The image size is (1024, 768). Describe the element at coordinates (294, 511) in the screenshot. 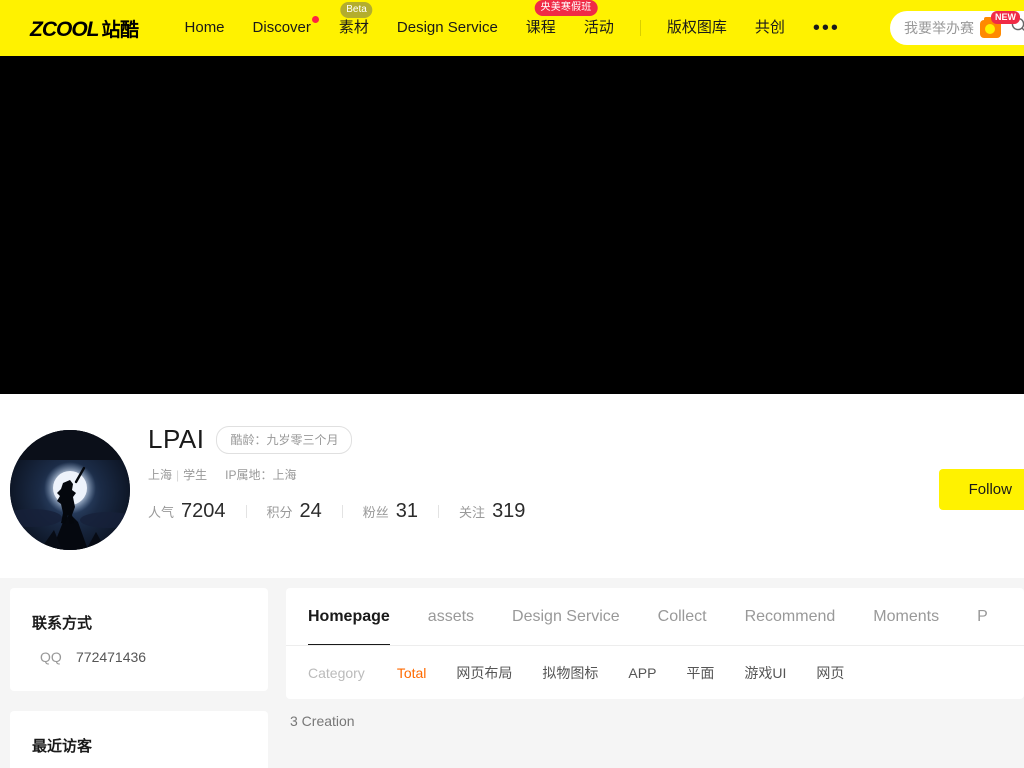

I see `stat-points: 积分 24` at that location.